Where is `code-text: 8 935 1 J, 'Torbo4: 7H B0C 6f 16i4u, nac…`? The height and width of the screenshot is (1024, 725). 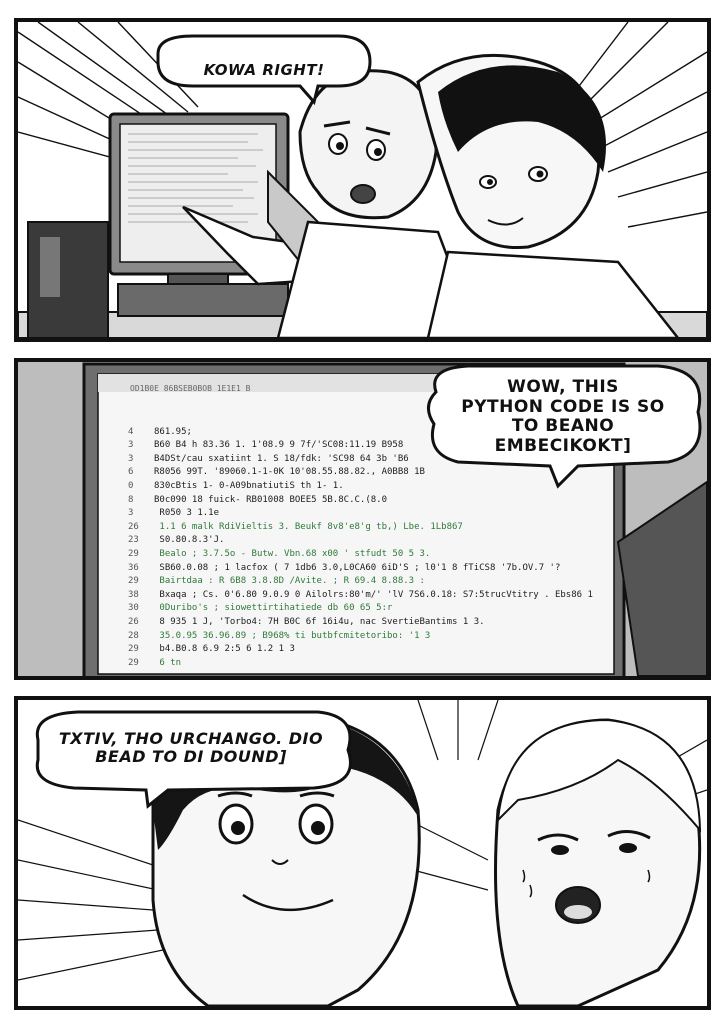 code-text: 8 935 1 J, 'Torbo4: 7H B0C 6f 16i4u, nac… is located at coordinates (319, 621).